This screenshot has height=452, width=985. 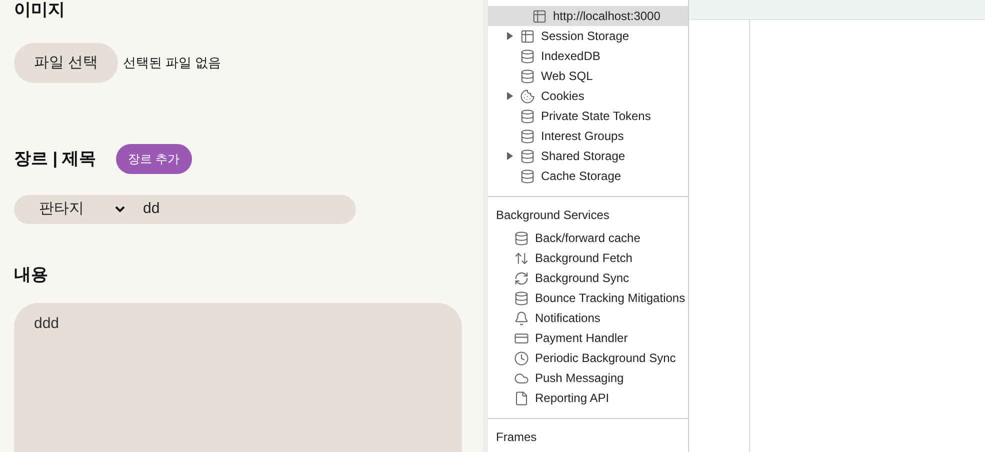 What do you see at coordinates (521, 398) in the screenshot?
I see `file-icon` at bounding box center [521, 398].